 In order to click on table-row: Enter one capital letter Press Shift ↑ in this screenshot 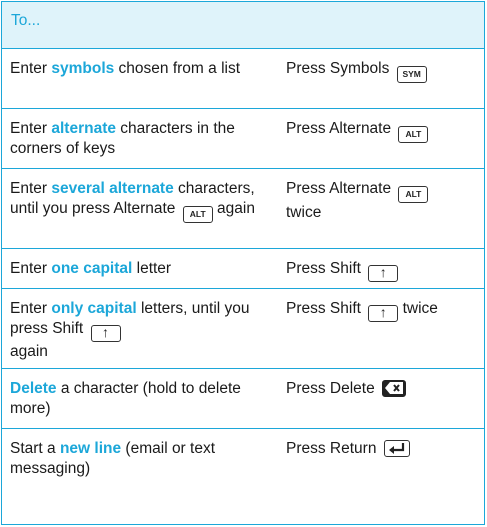, I will do `click(243, 269)`.